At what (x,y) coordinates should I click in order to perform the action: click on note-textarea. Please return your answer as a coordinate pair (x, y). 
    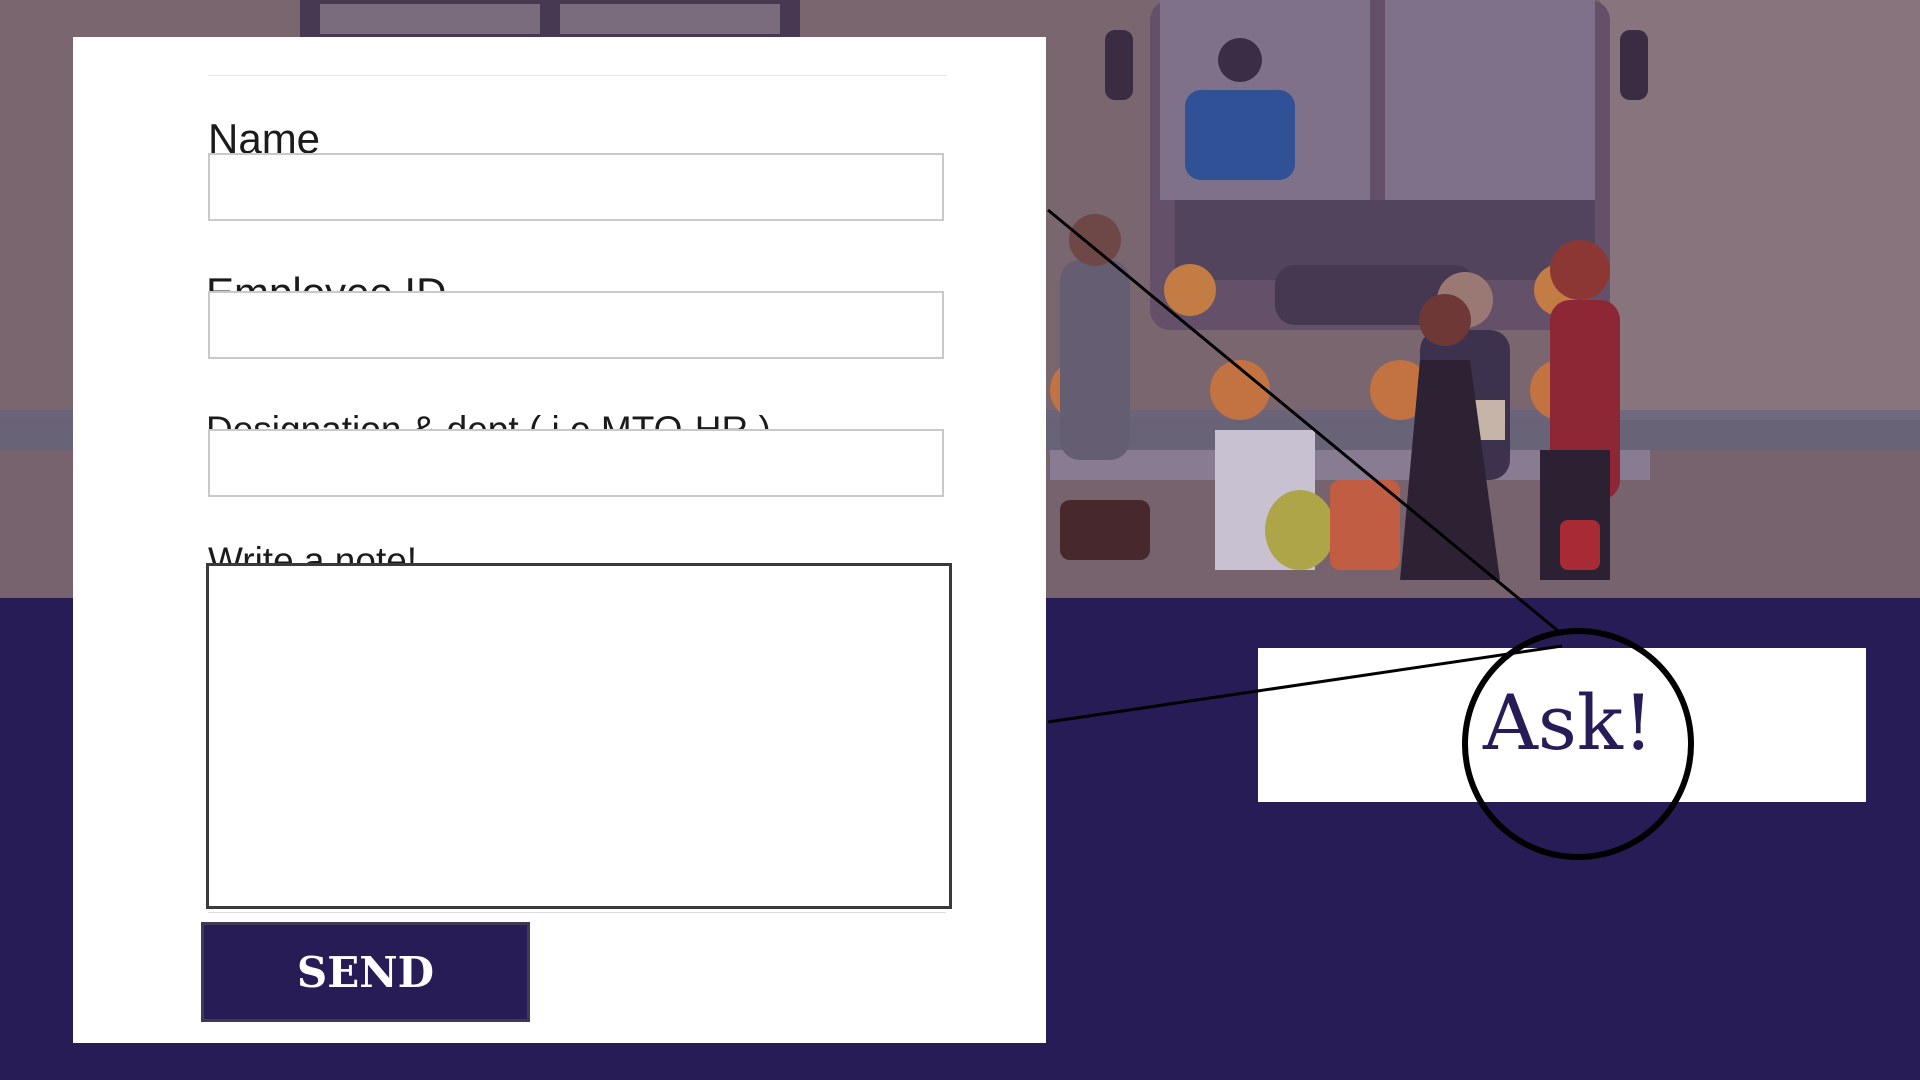
    Looking at the image, I should click on (579, 736).